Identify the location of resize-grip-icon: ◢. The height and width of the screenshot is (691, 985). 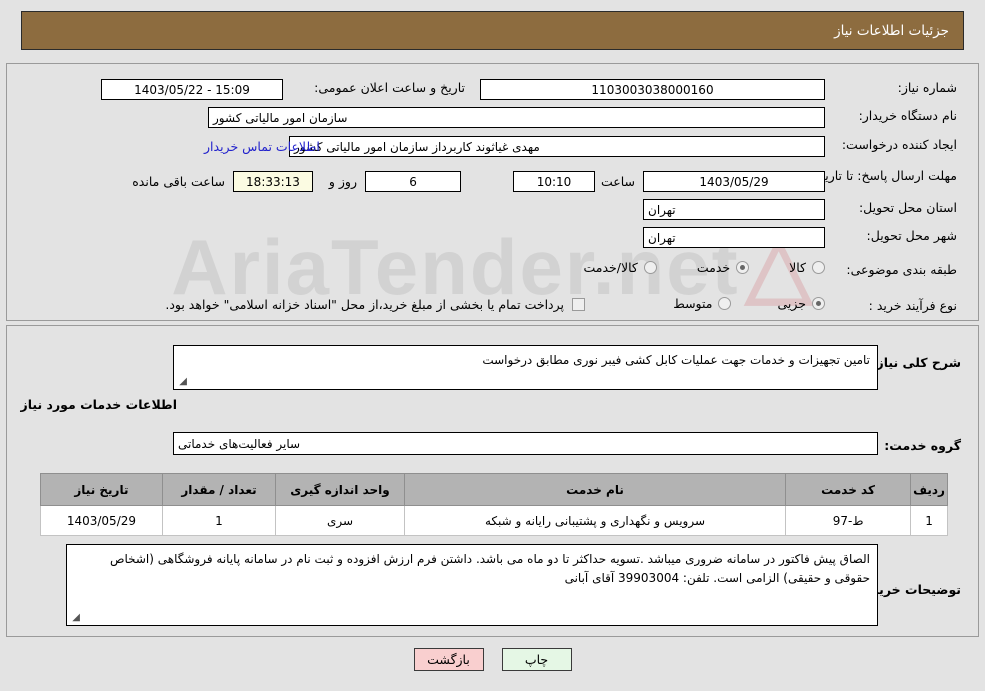
(182, 382).